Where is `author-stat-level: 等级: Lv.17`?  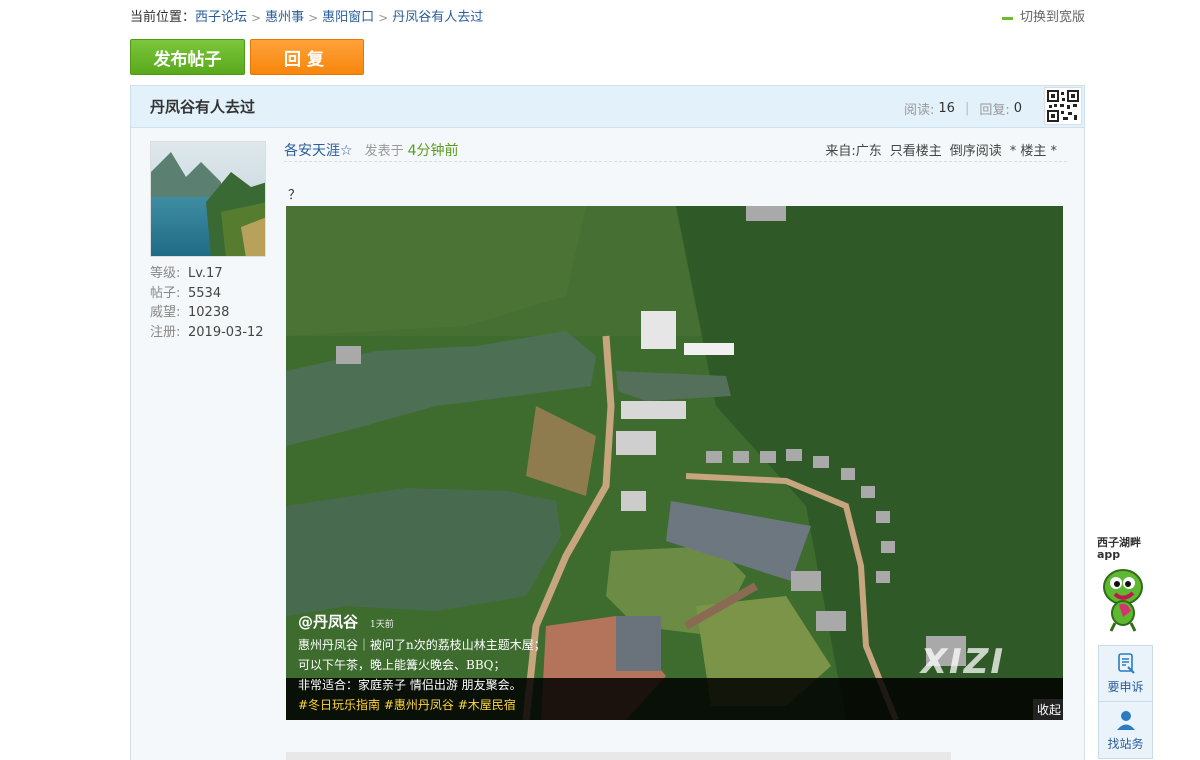 author-stat-level: 等级: Lv.17 is located at coordinates (186, 273).